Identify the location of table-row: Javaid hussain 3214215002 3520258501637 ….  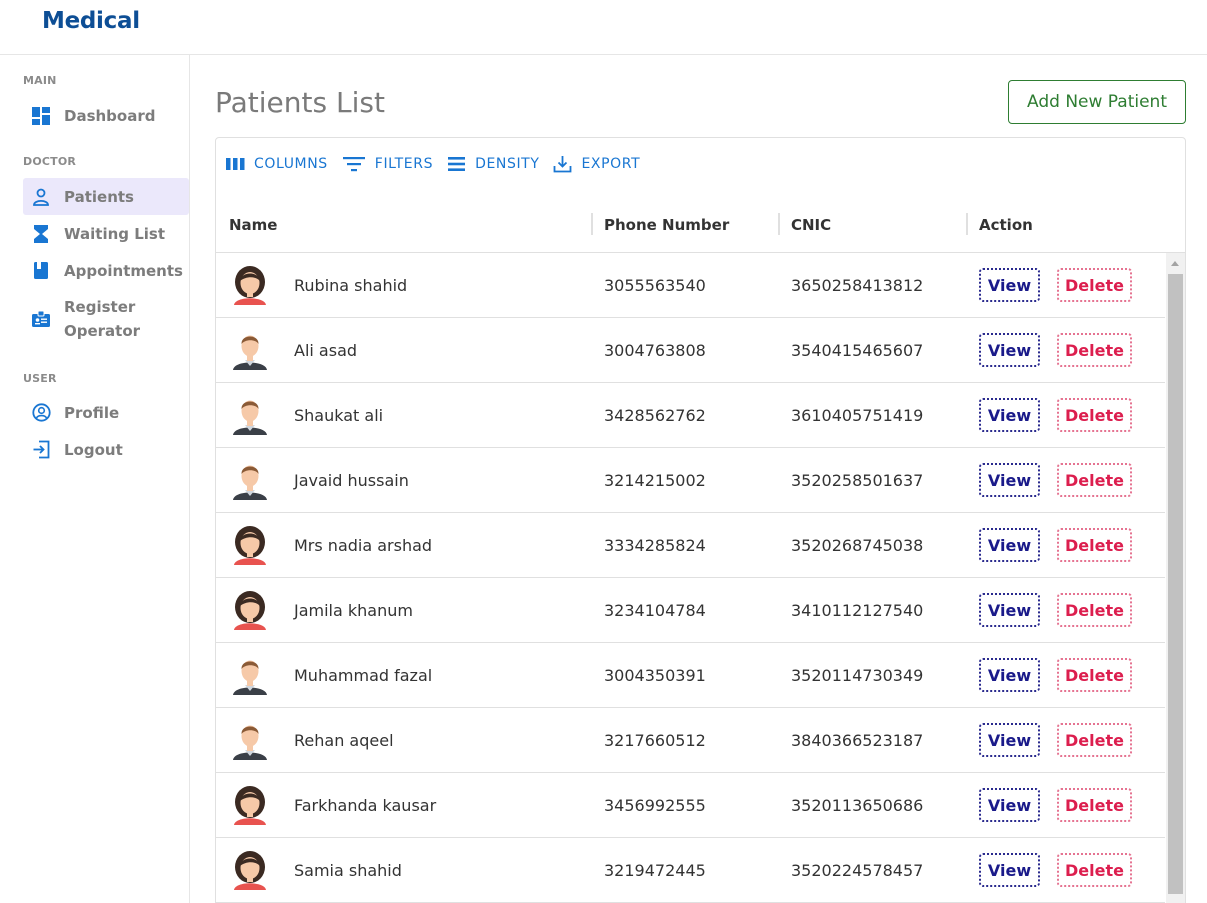
(690, 480).